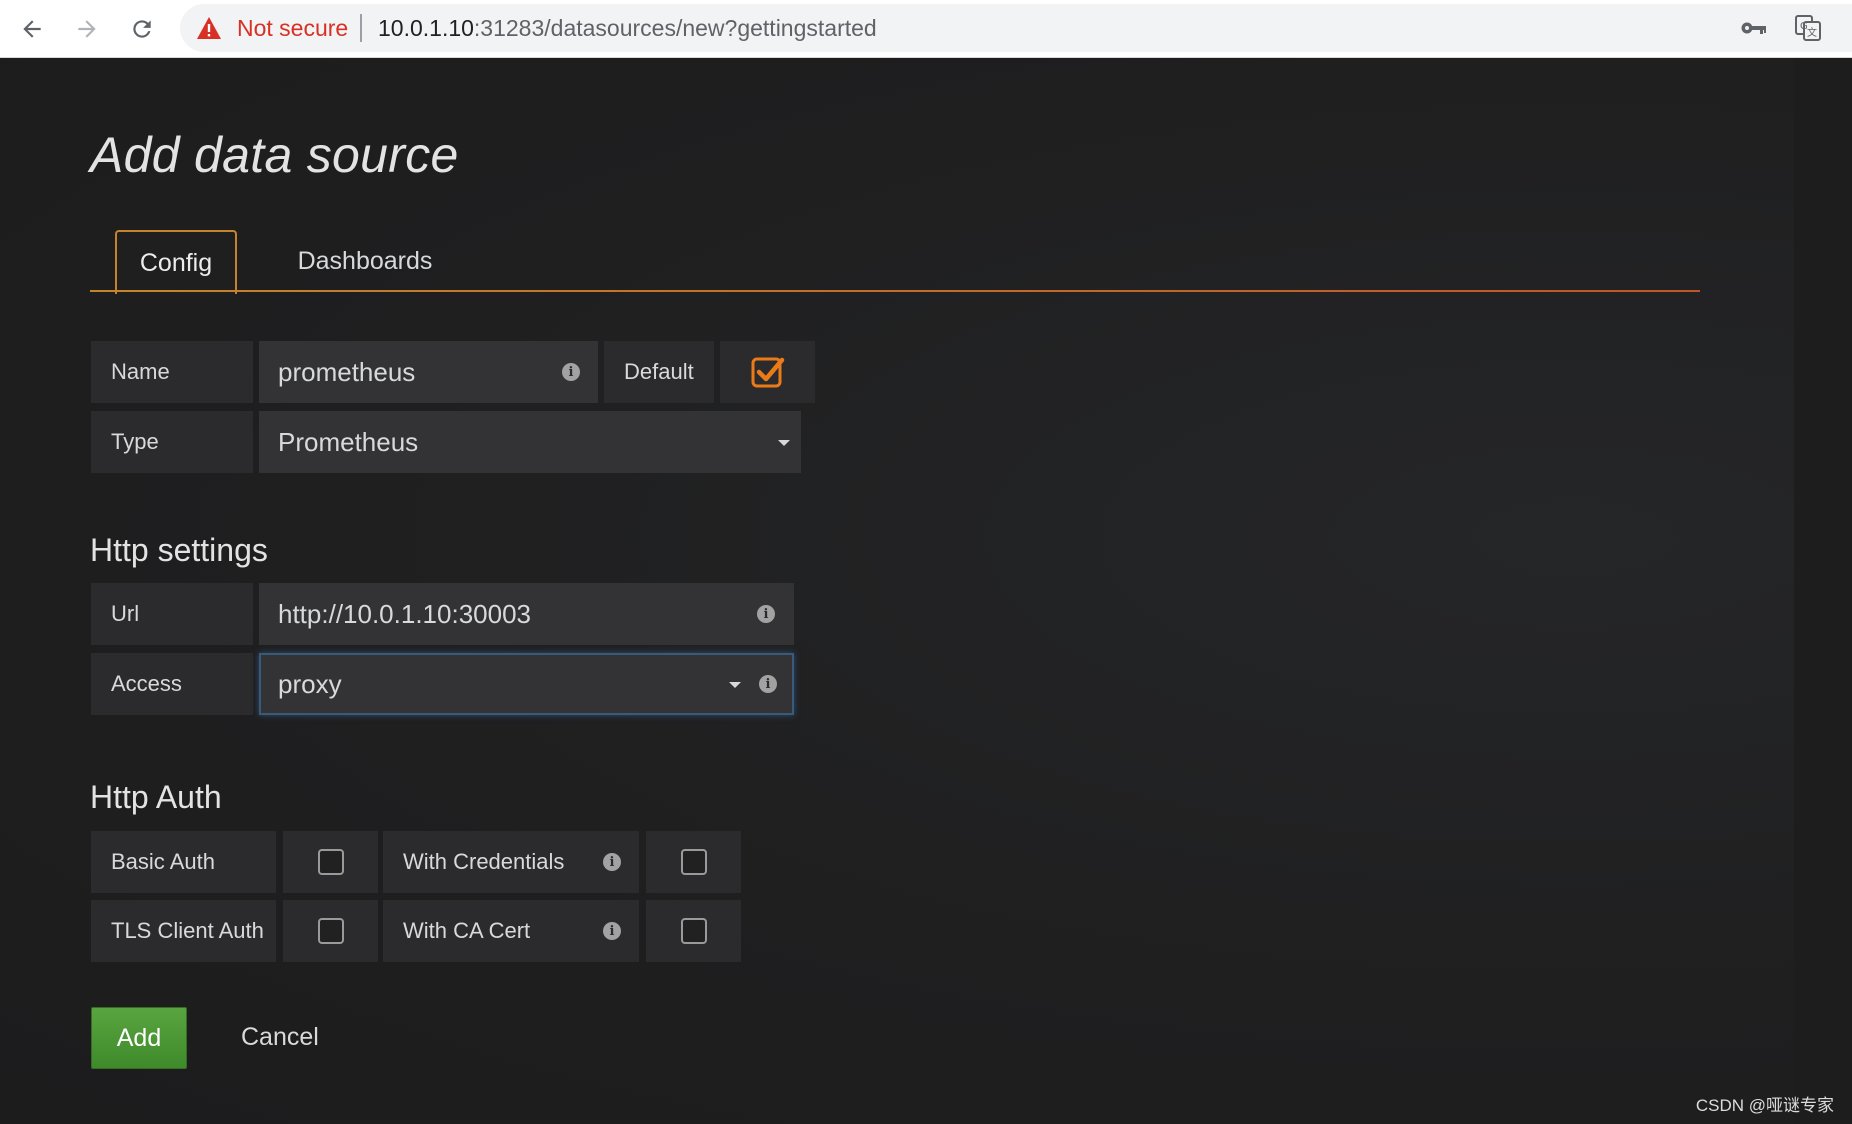 The height and width of the screenshot is (1124, 1852). What do you see at coordinates (426, 28) in the screenshot?
I see `url-host: 10.0.1.10` at bounding box center [426, 28].